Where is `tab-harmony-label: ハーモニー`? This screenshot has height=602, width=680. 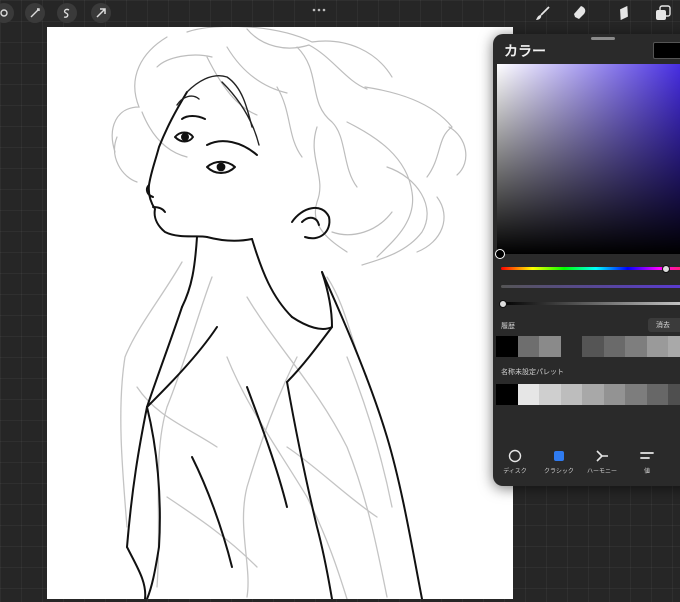 tab-harmony-label: ハーモニー is located at coordinates (601, 471).